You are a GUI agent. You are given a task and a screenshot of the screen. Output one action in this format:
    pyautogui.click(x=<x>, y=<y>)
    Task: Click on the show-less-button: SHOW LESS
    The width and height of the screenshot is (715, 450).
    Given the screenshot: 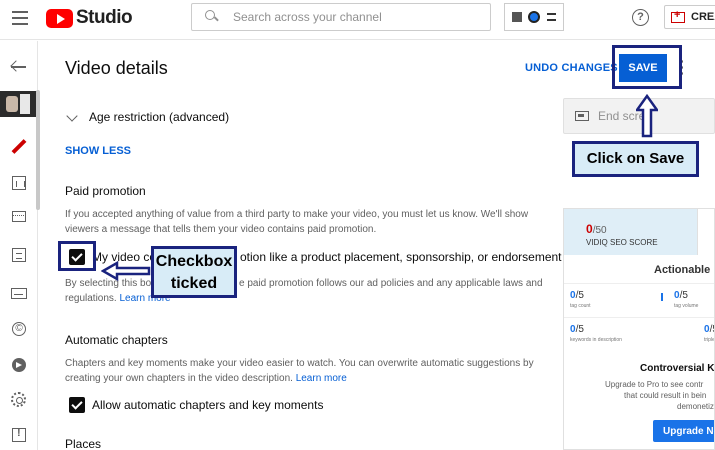 What is the action you would take?
    pyautogui.click(x=98, y=151)
    